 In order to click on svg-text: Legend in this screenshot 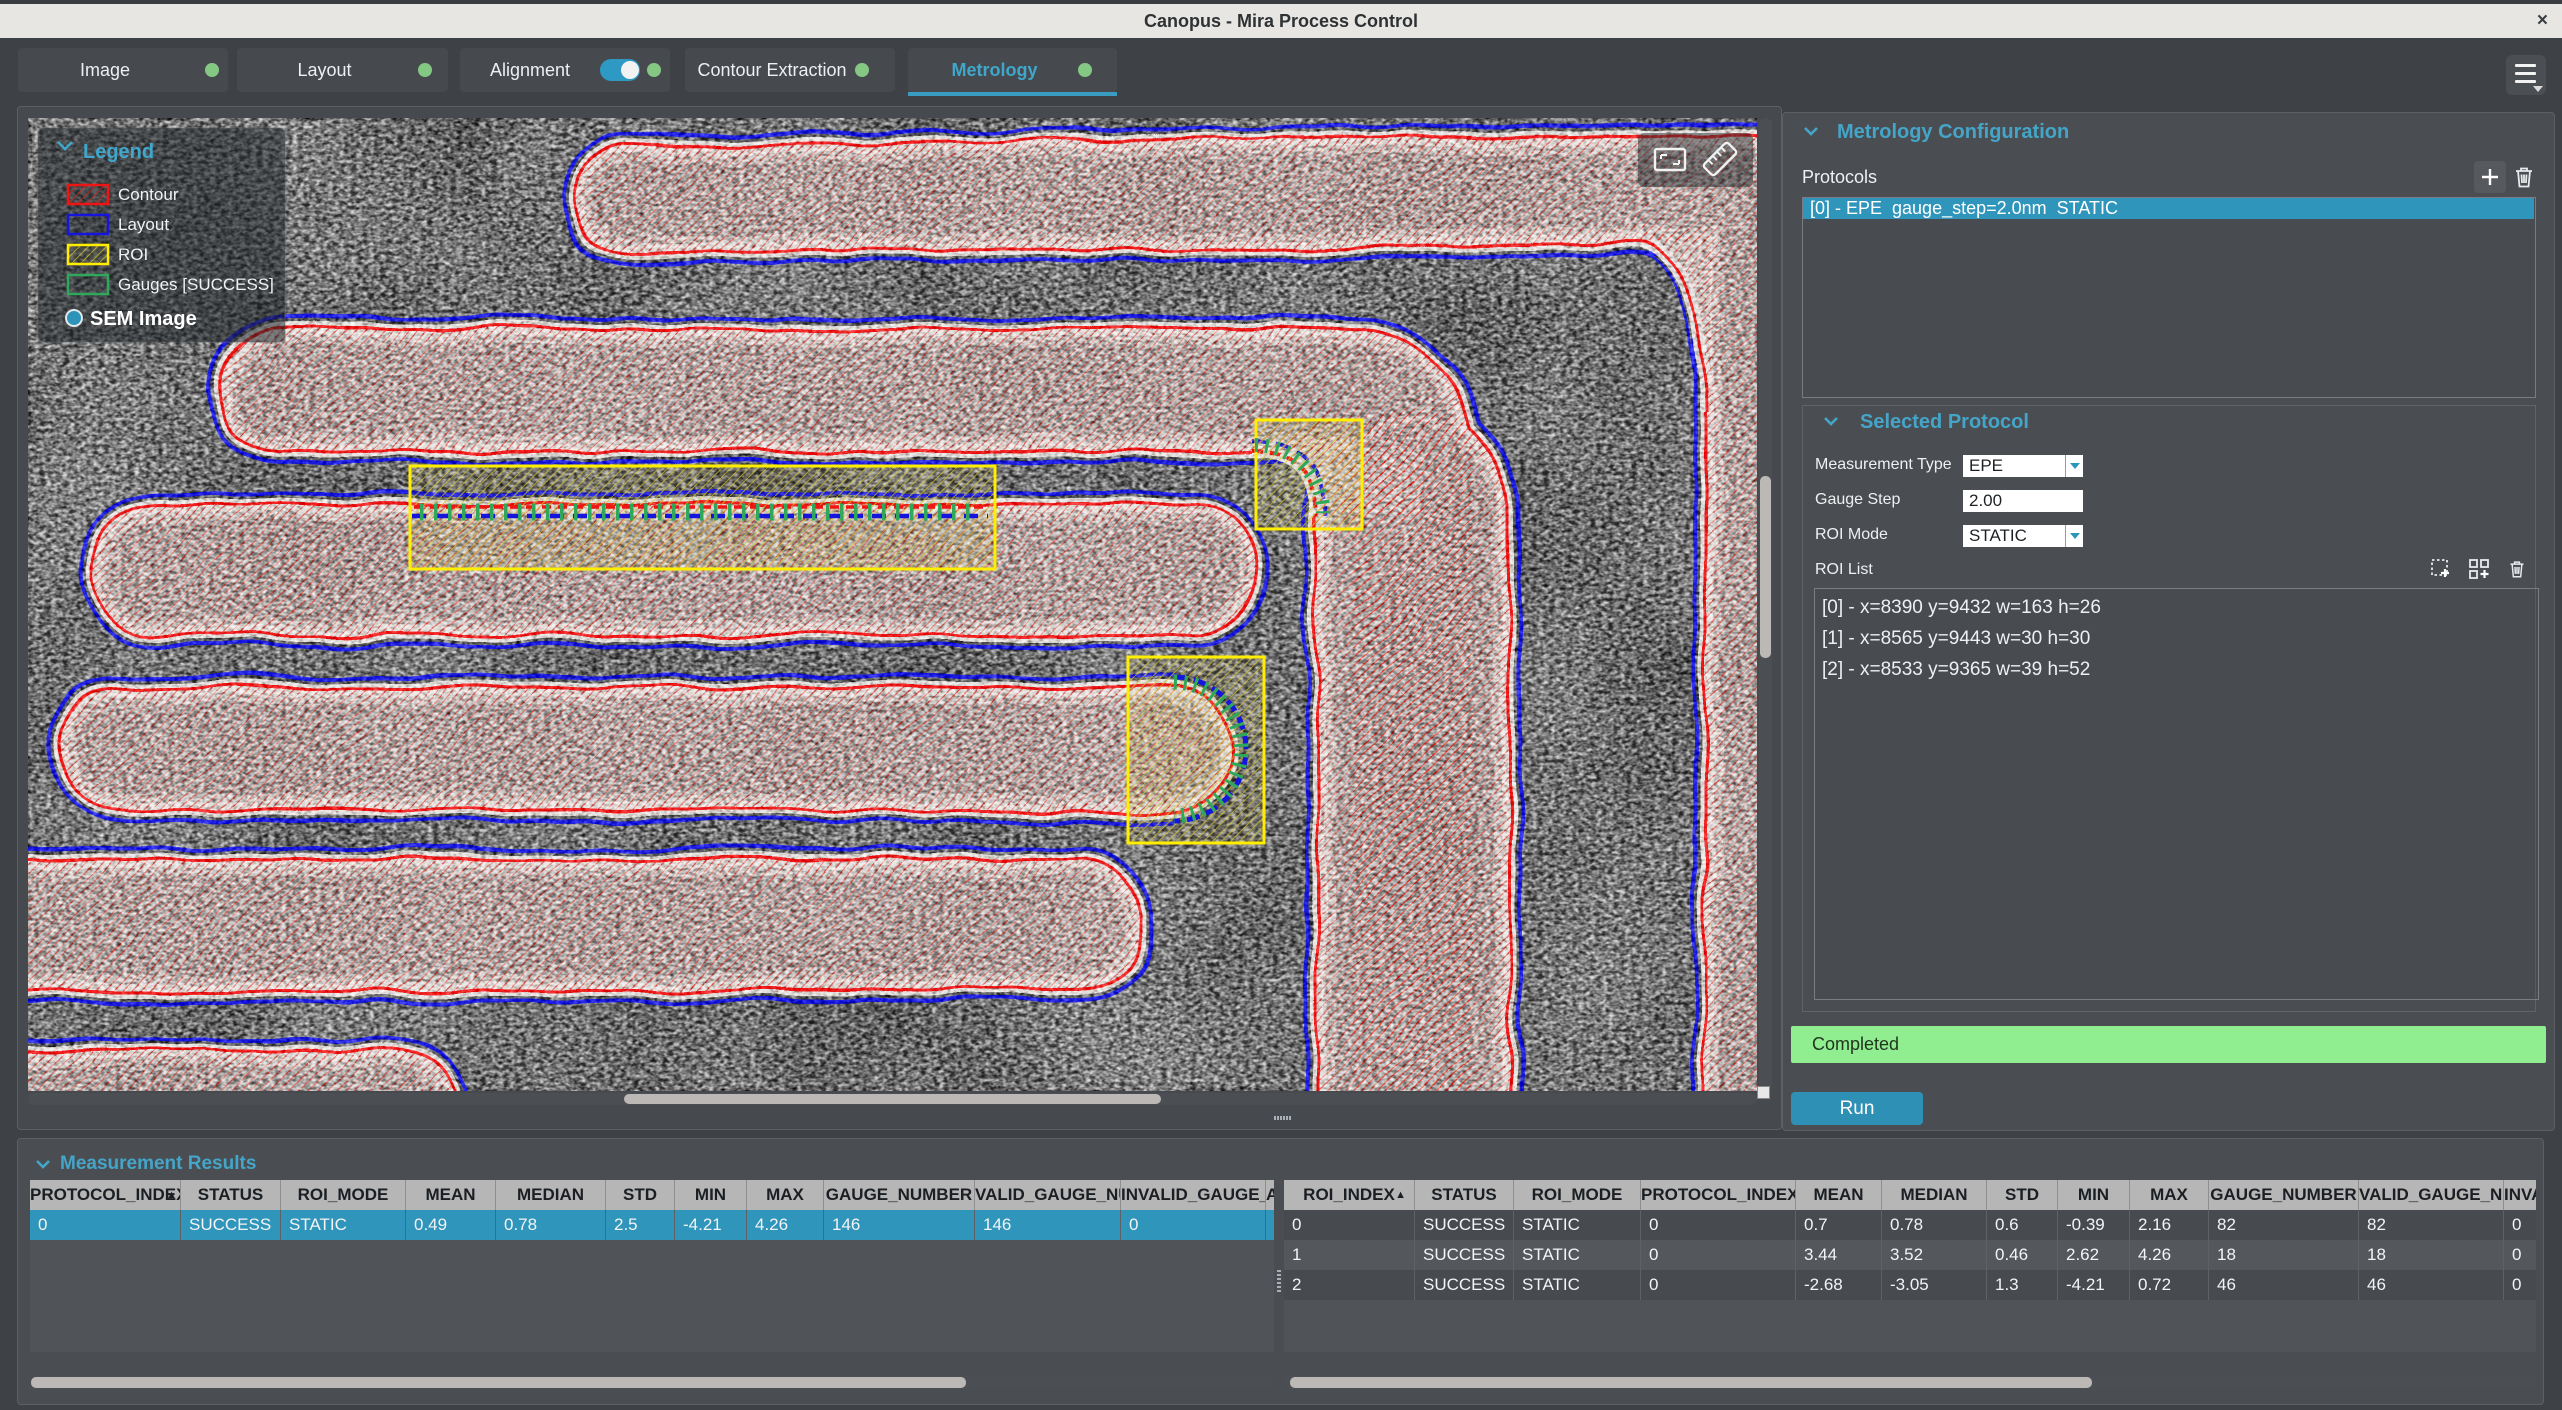, I will do `click(118, 152)`.